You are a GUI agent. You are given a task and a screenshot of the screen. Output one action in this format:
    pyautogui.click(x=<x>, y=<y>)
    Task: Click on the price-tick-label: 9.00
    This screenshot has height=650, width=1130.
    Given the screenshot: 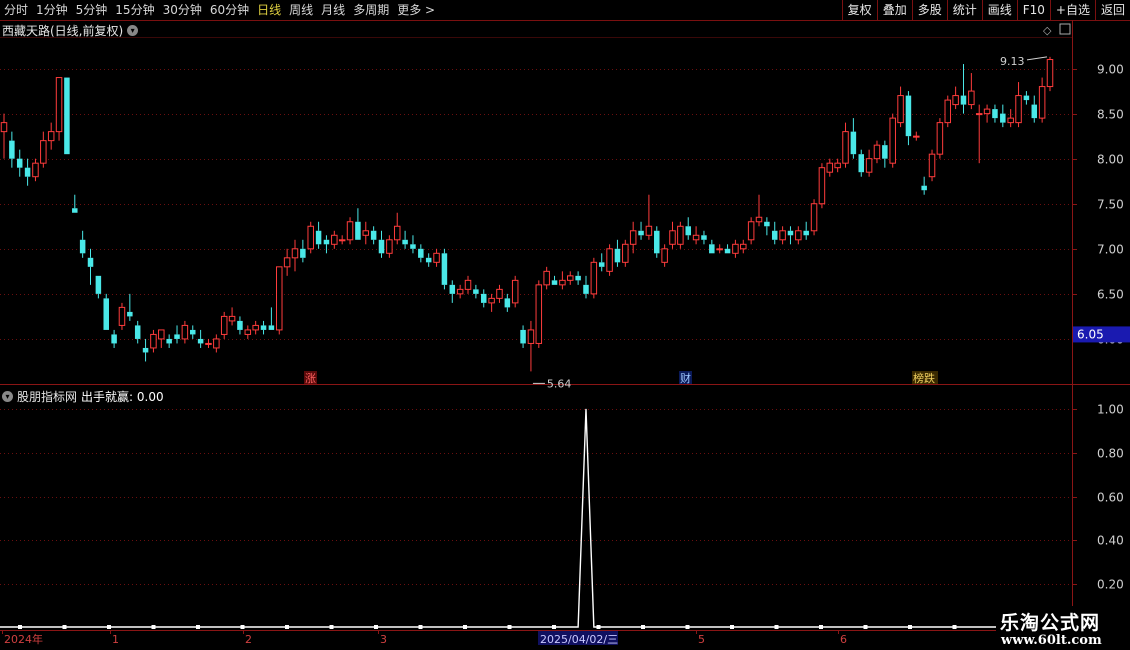 What is the action you would take?
    pyautogui.click(x=1110, y=70)
    